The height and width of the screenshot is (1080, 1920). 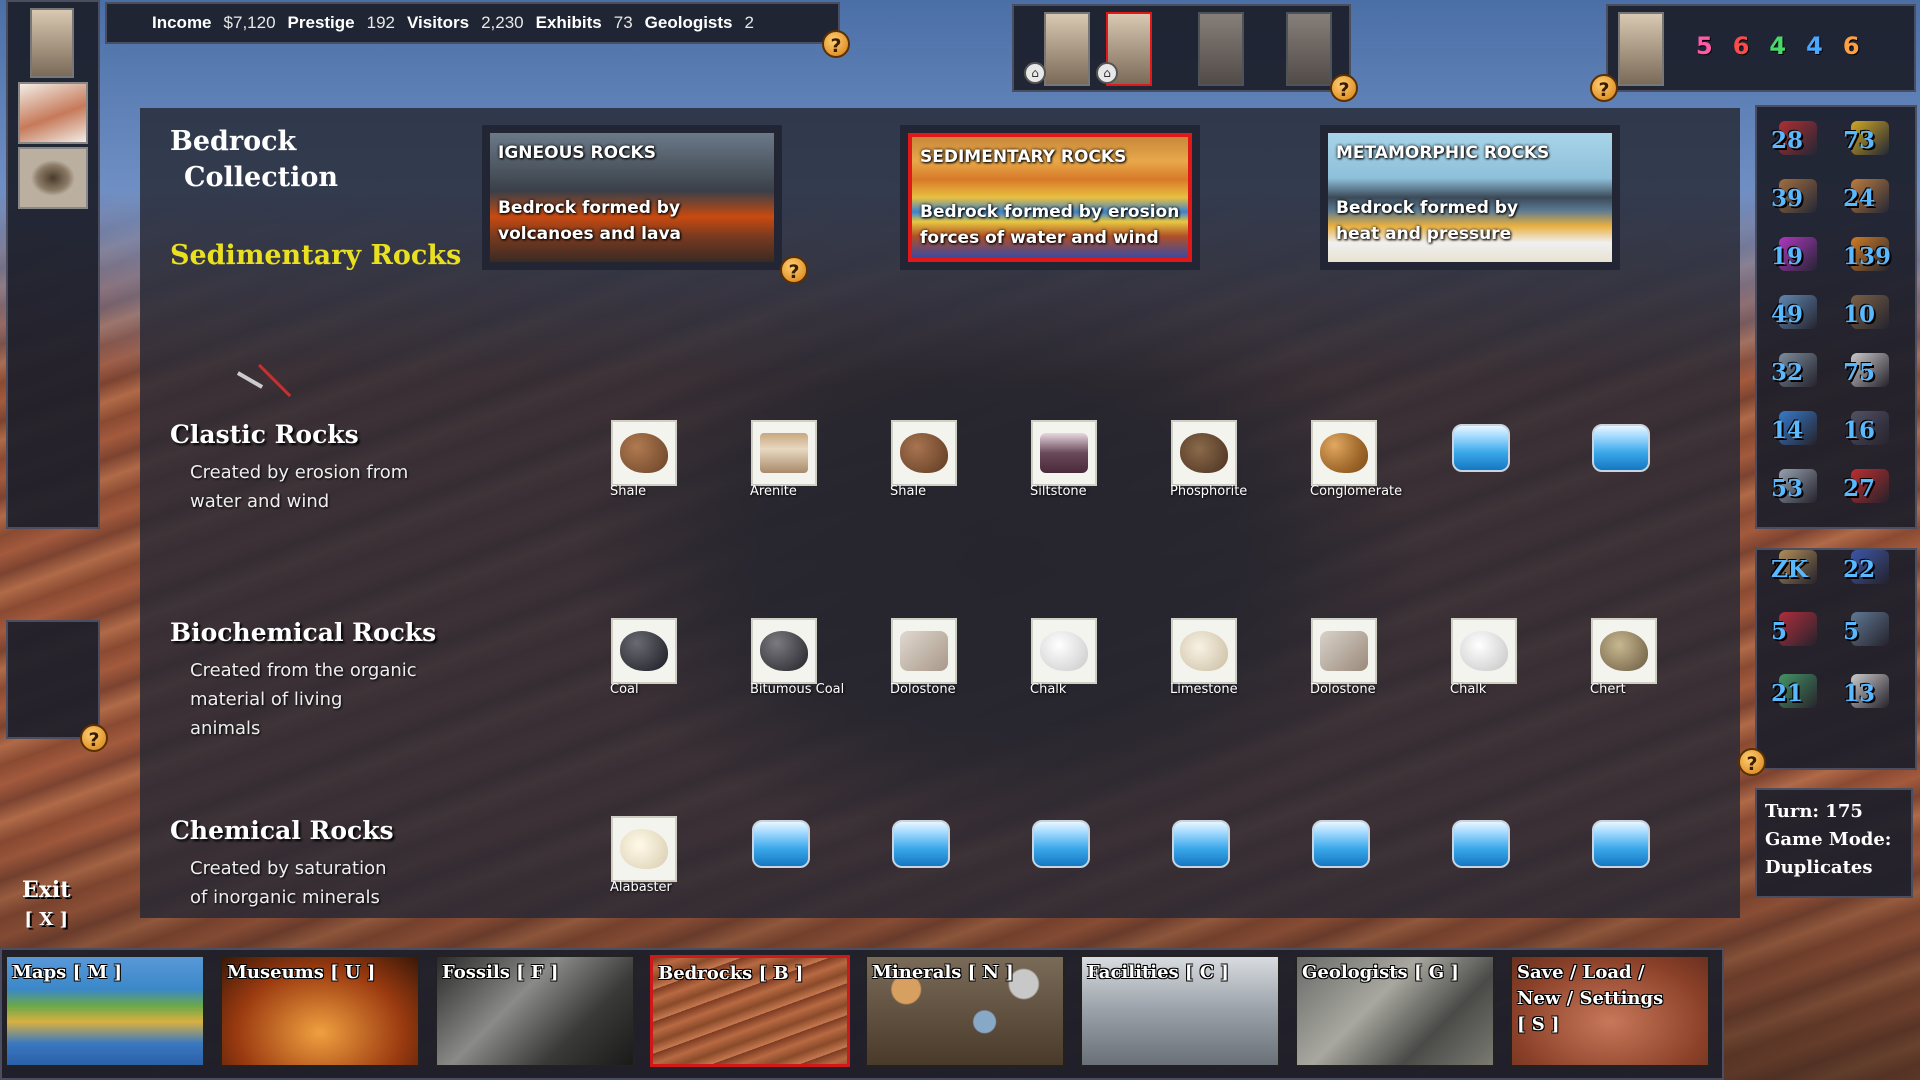 What do you see at coordinates (46, 905) in the screenshot?
I see `exit-button: Exit [ X ]` at bounding box center [46, 905].